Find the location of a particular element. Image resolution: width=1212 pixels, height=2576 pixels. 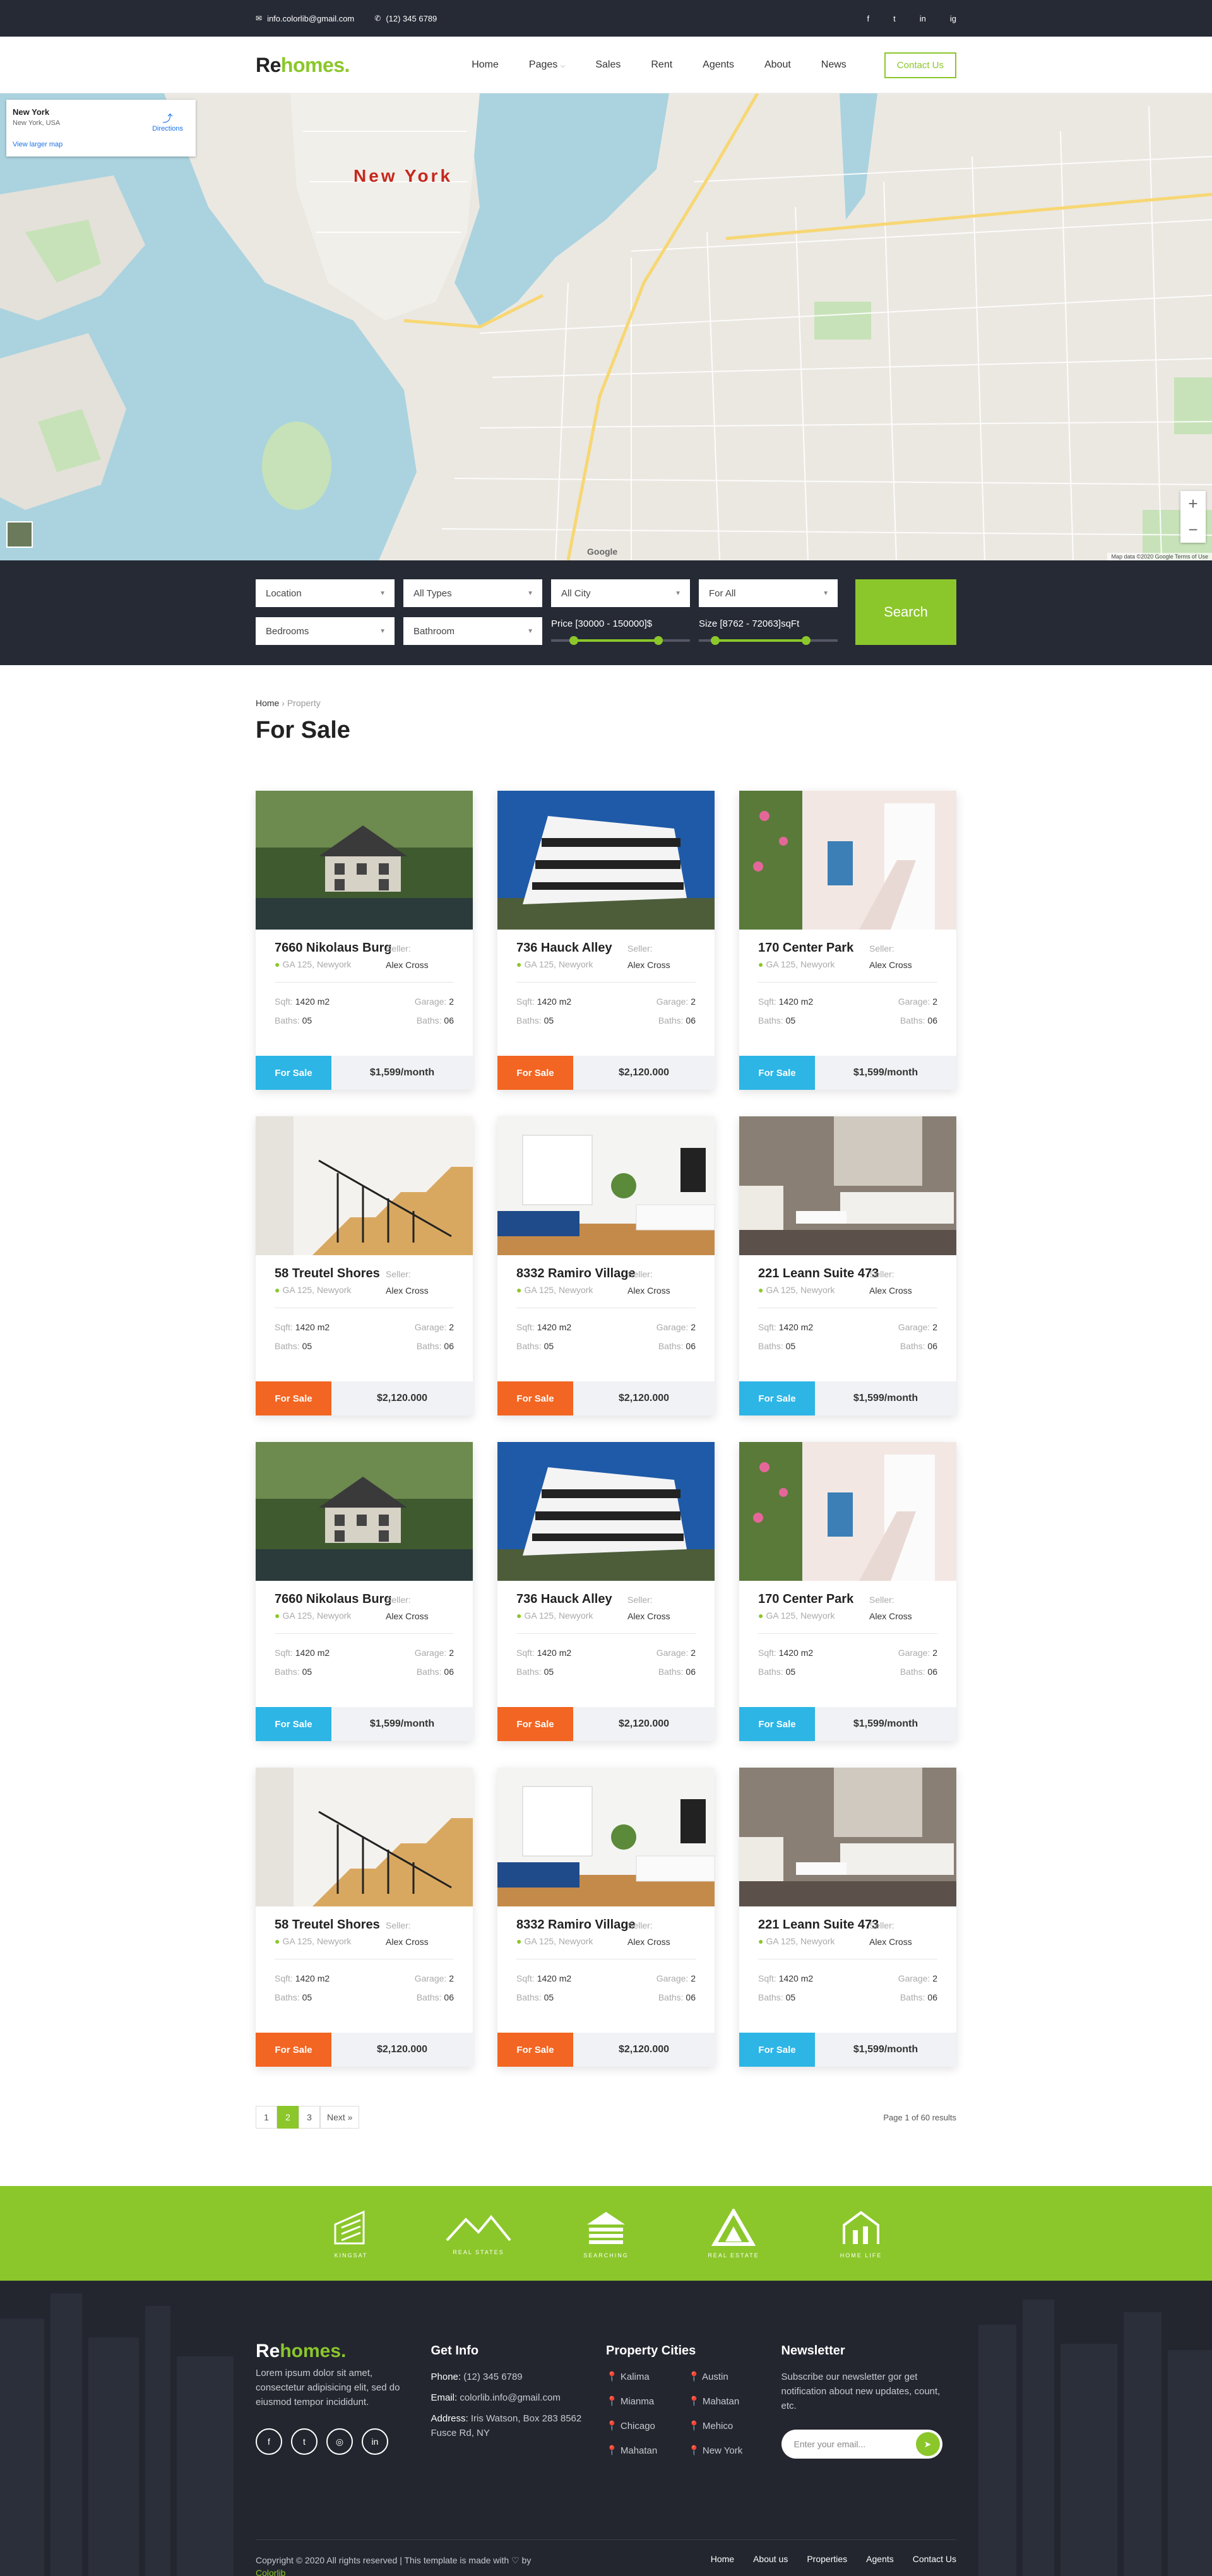

search-button: Search is located at coordinates (905, 612).